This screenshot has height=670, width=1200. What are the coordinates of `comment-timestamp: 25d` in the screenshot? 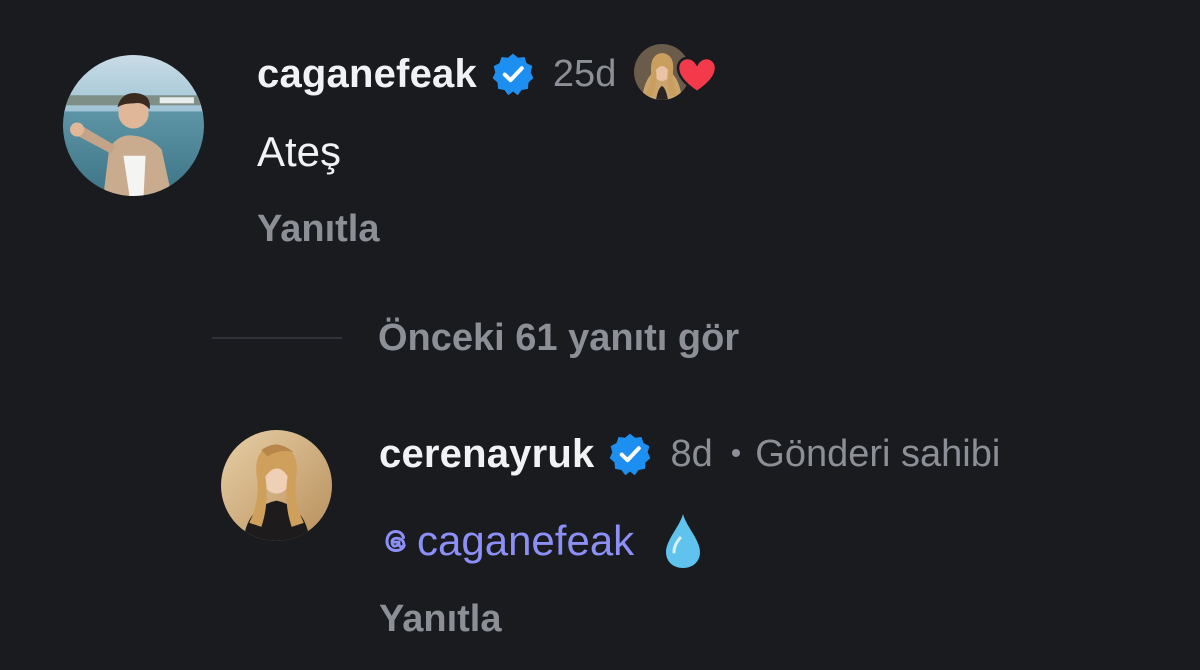 It's located at (584, 73).